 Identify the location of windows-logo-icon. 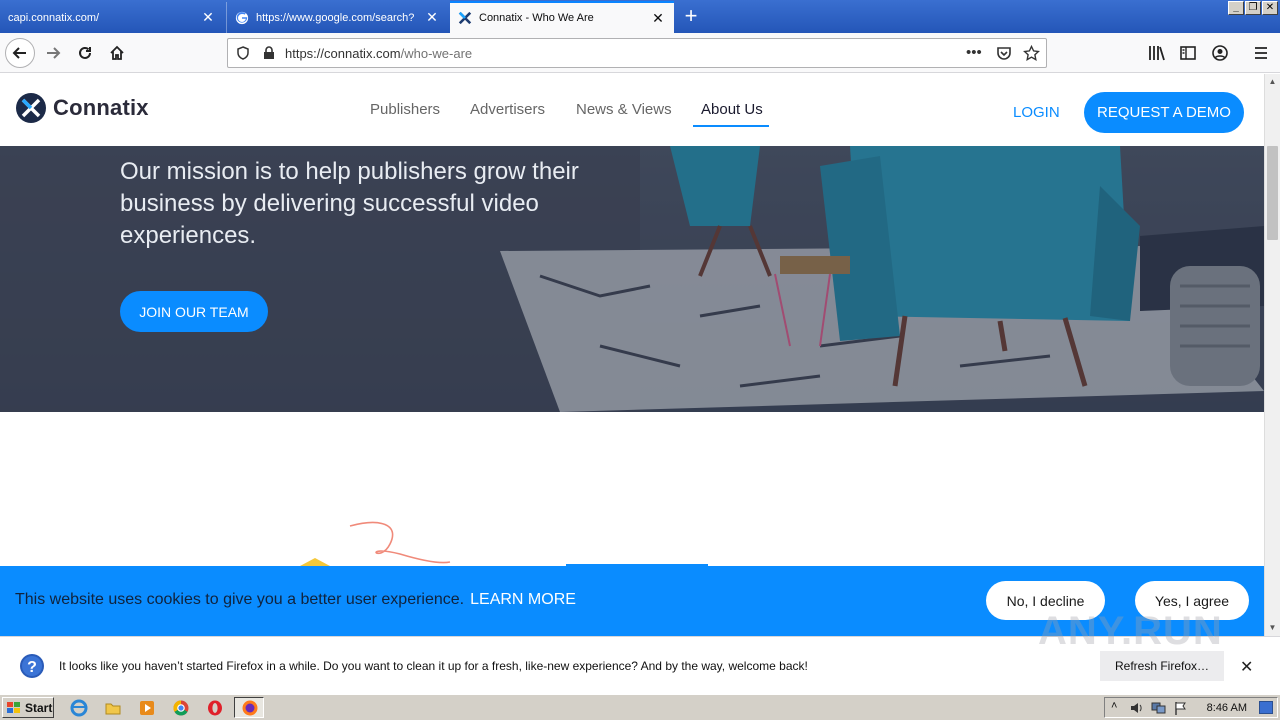
(13, 707).